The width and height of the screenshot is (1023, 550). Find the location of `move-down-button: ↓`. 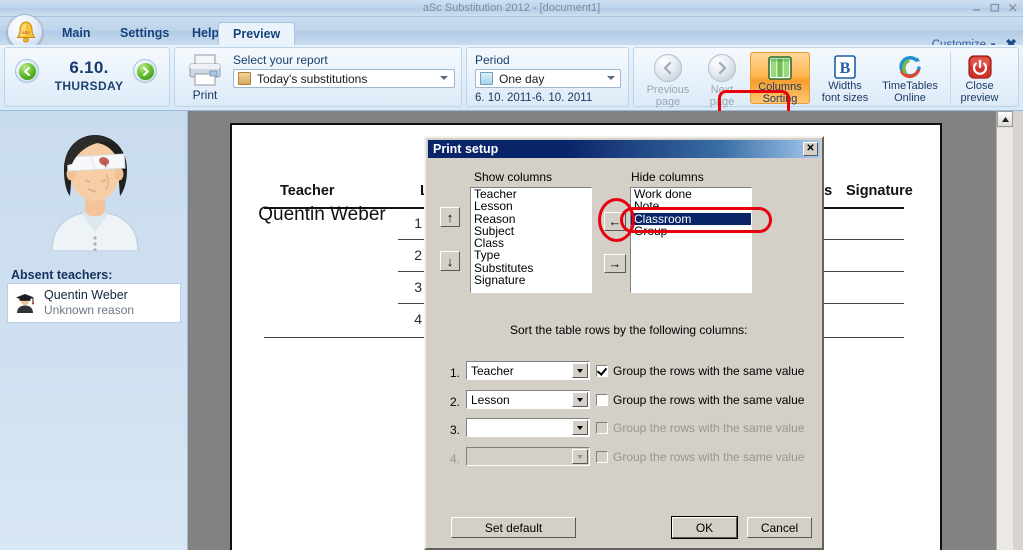

move-down-button: ↓ is located at coordinates (450, 261).